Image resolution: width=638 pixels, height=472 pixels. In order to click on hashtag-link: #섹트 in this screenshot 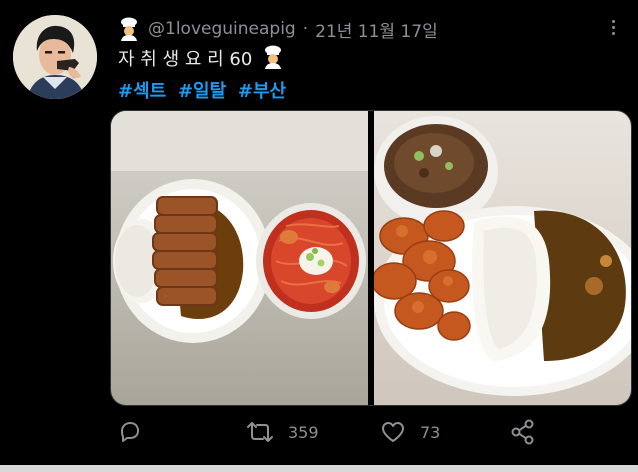, I will do `click(142, 91)`.